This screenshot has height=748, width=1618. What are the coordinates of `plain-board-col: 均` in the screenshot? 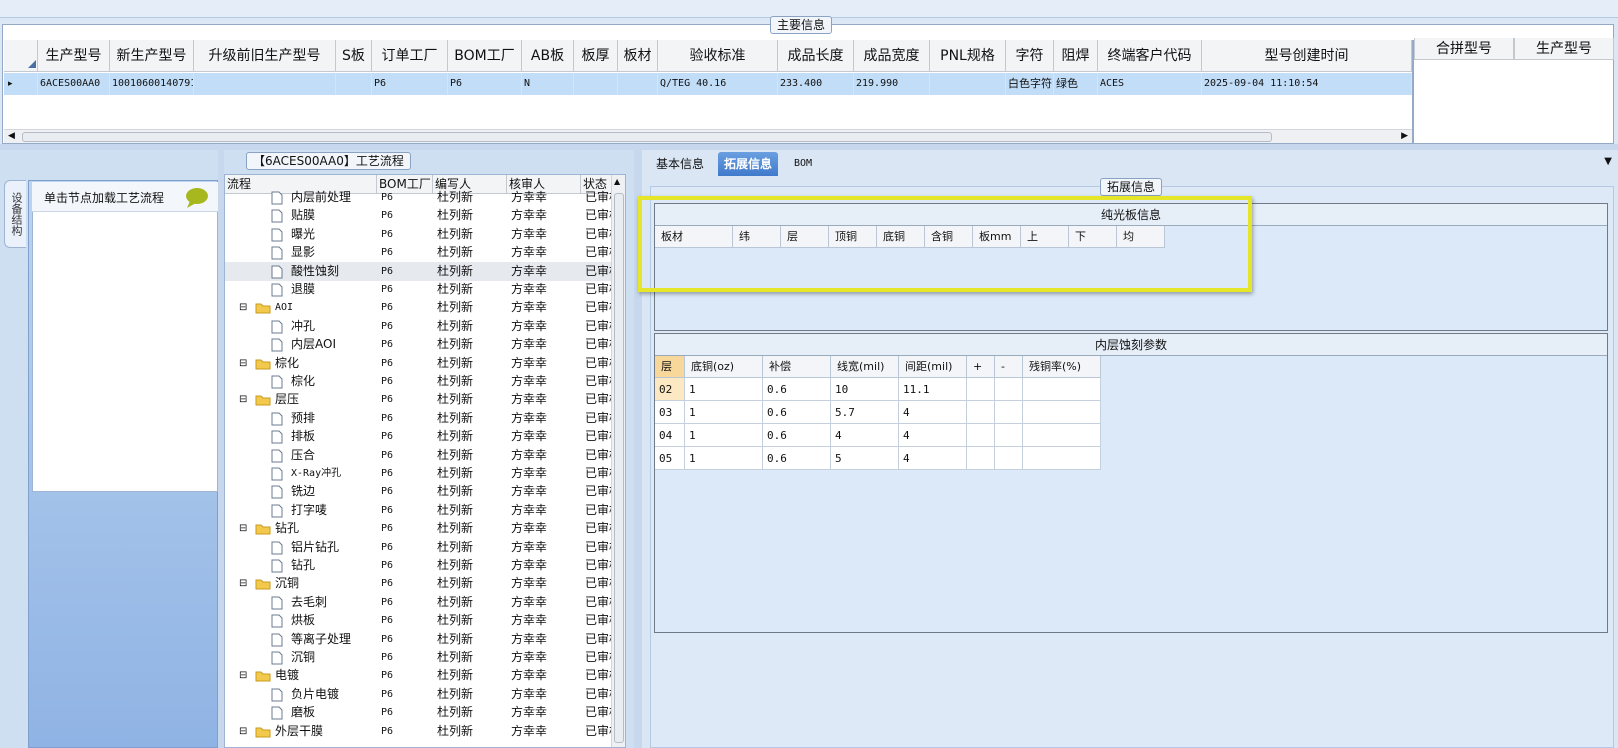 It's located at (1141, 237).